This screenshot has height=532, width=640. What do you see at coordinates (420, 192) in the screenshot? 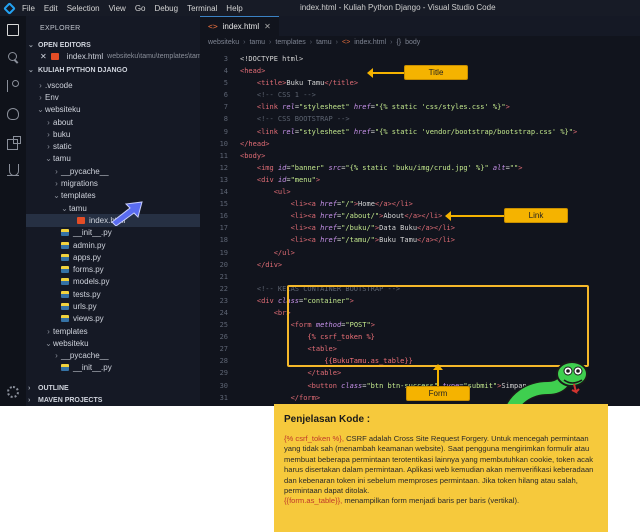
I see `code-line: 14 <ul>` at bounding box center [420, 192].